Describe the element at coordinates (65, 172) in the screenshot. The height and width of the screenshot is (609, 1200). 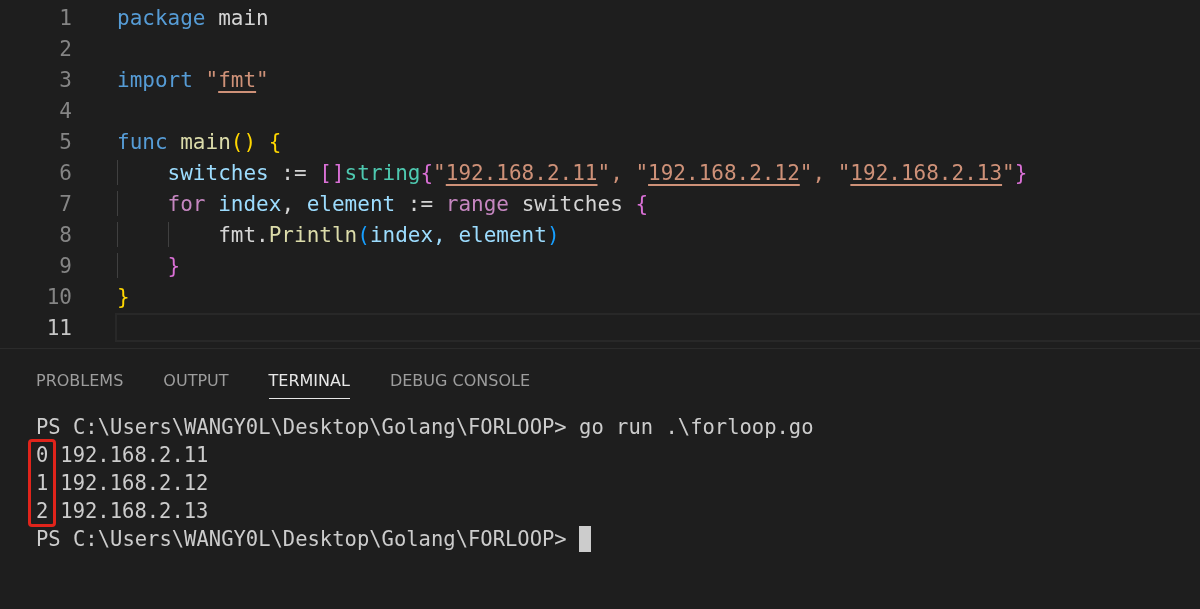
I see `line-number: 6` at that location.